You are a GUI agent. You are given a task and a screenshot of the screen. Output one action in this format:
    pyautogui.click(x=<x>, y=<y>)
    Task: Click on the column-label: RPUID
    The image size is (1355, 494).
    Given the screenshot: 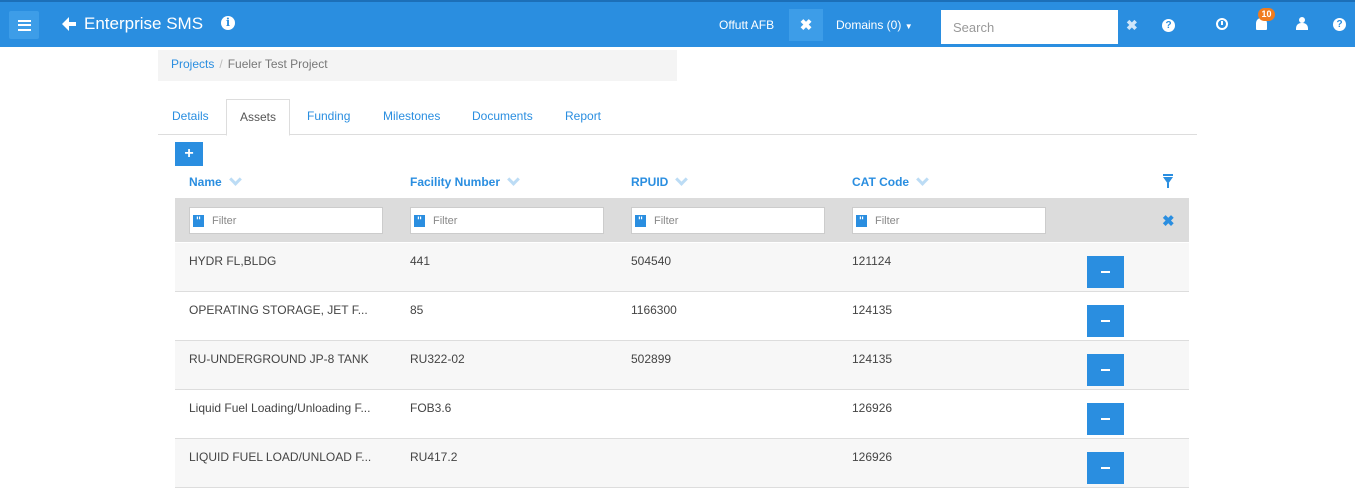 What is the action you would take?
    pyautogui.click(x=650, y=182)
    